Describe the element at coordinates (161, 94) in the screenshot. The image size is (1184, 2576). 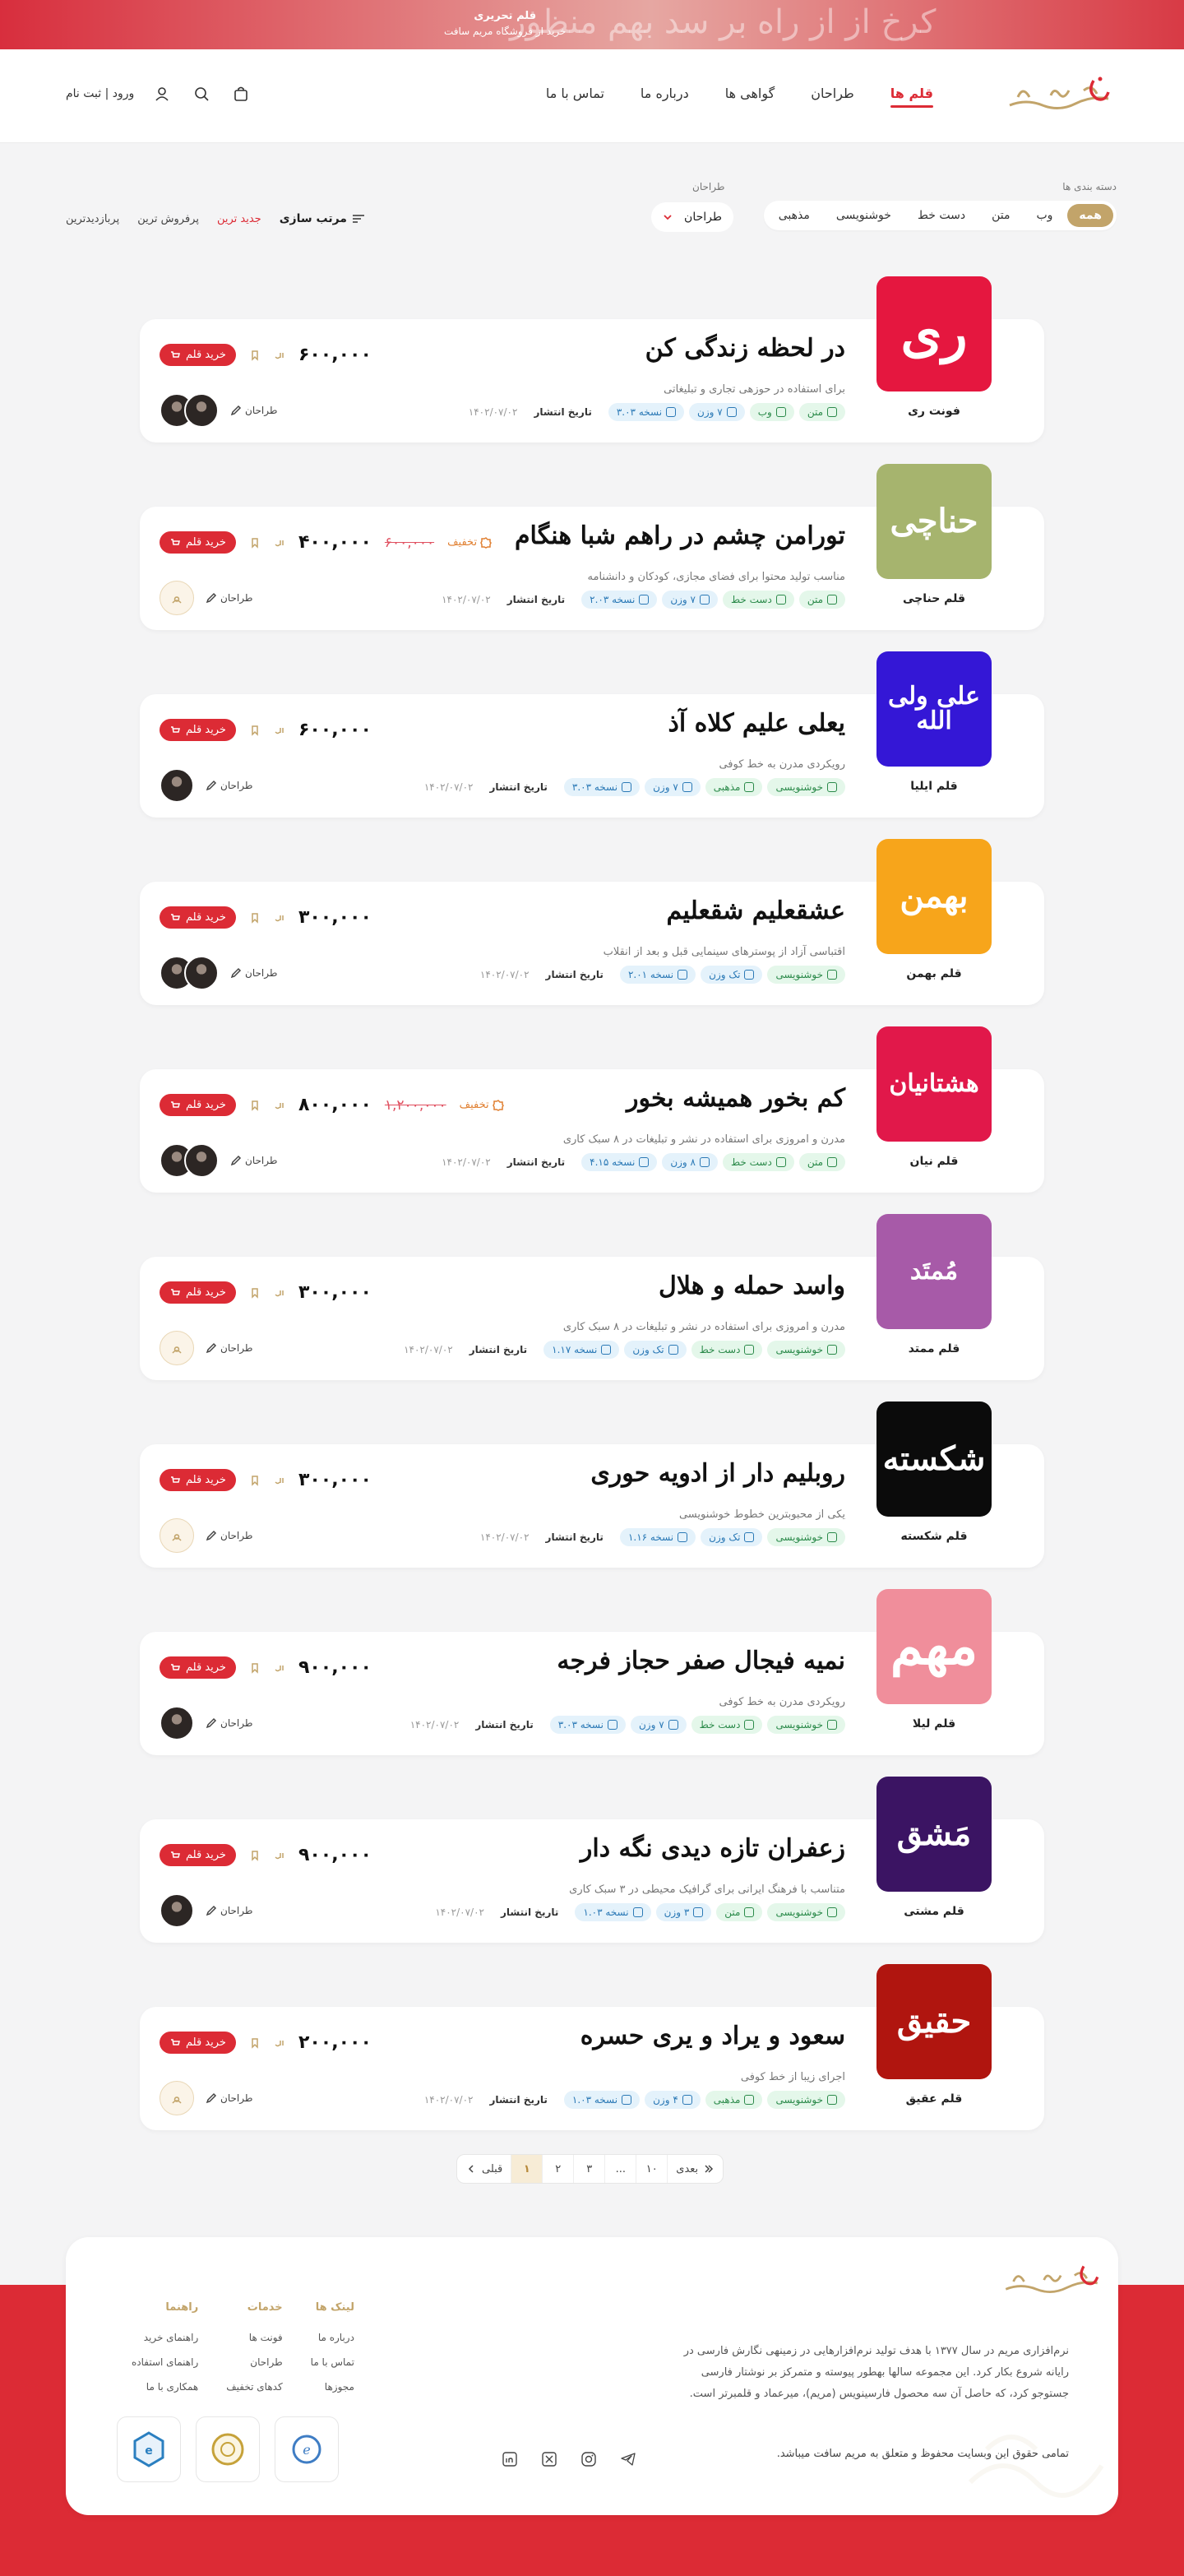
I see `user-icon` at that location.